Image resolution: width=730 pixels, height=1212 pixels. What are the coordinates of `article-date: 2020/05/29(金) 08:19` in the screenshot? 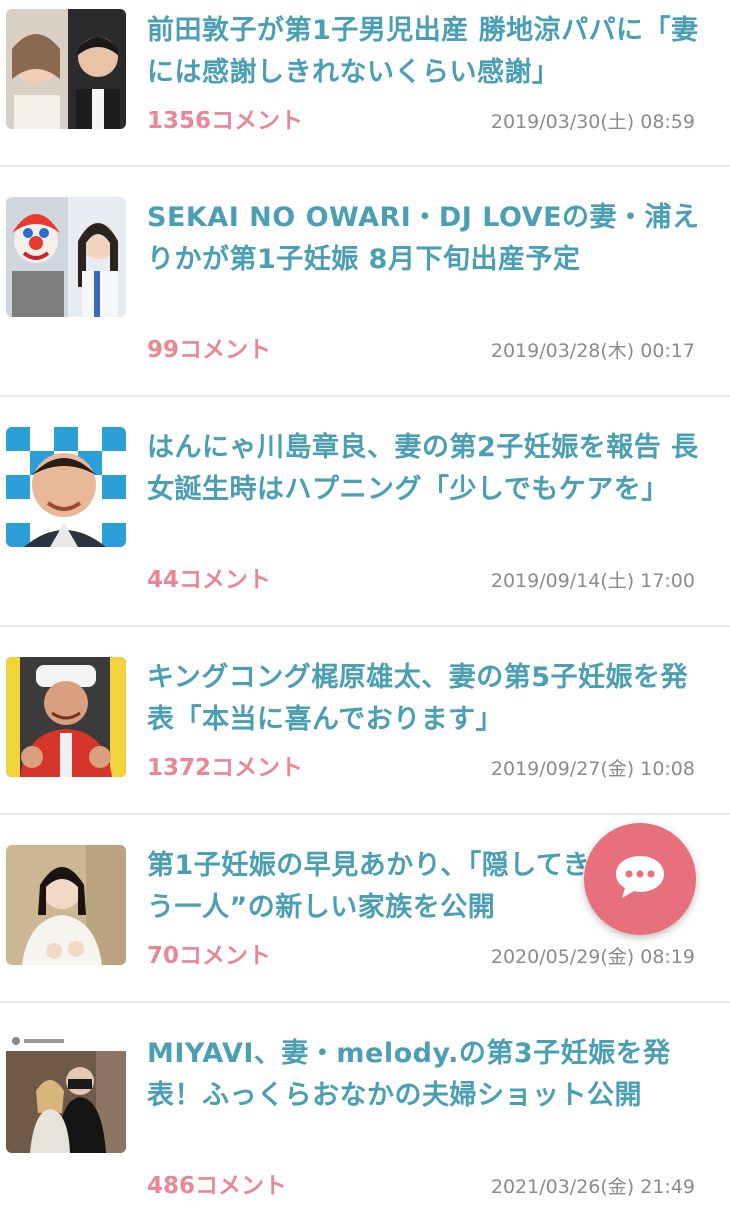 It's located at (592, 957).